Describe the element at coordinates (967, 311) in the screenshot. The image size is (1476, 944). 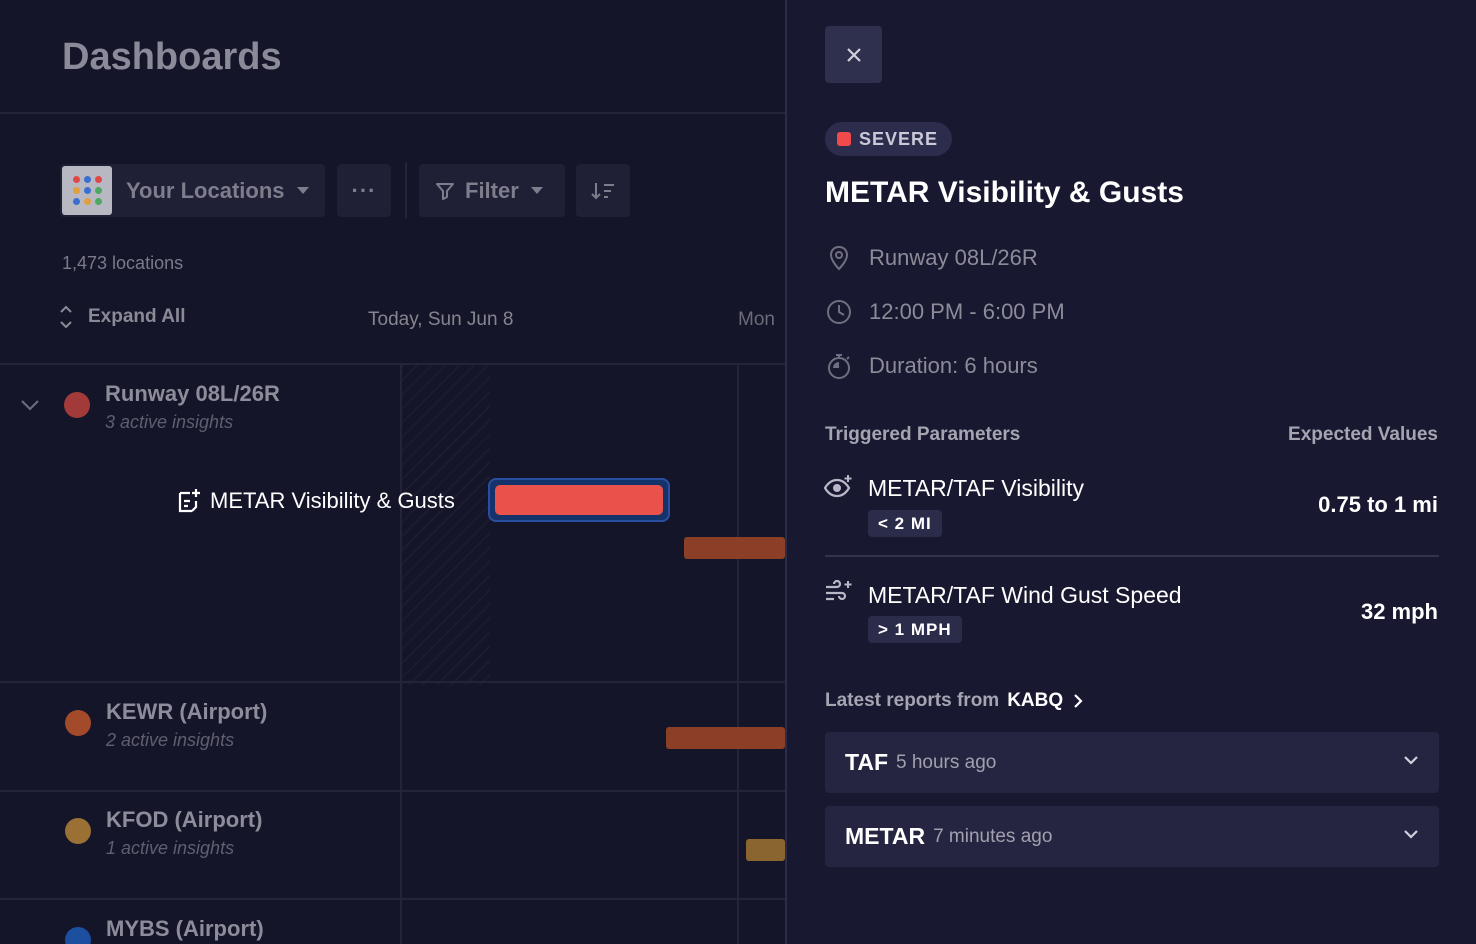
I see `time-range-text: 12:00 PM - 6:00 PM` at that location.